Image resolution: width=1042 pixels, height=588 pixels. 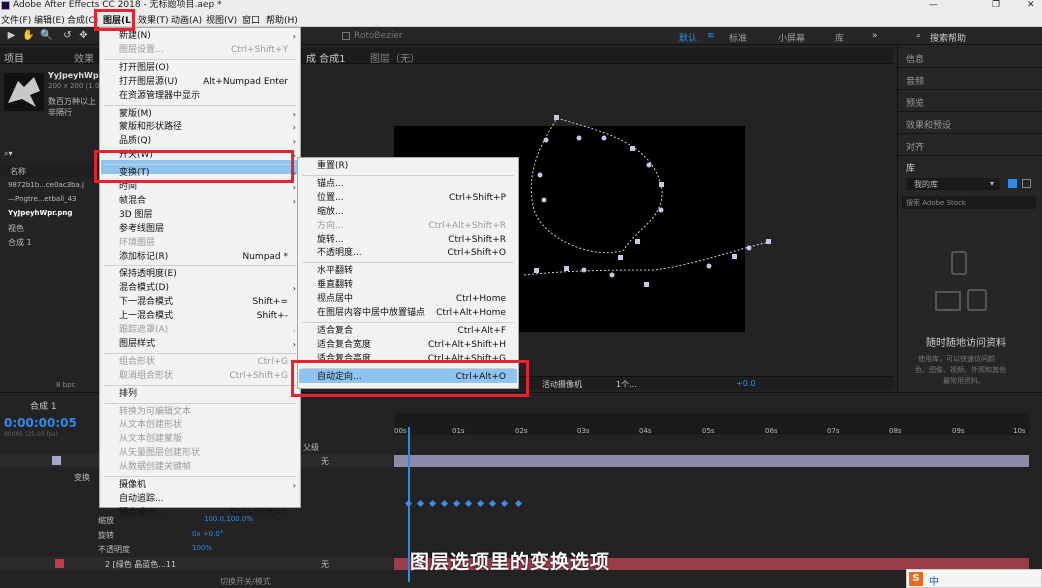 I want to click on layer-menu-item-23: 取消组合形状 Ctrl+Shift+G, so click(x=200, y=376).